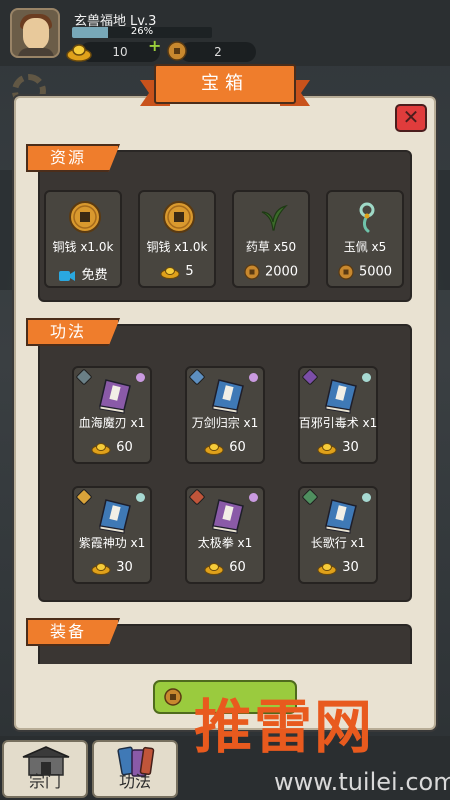 This screenshot has height=800, width=450. I want to click on resource-price-text: 5000, so click(375, 272).